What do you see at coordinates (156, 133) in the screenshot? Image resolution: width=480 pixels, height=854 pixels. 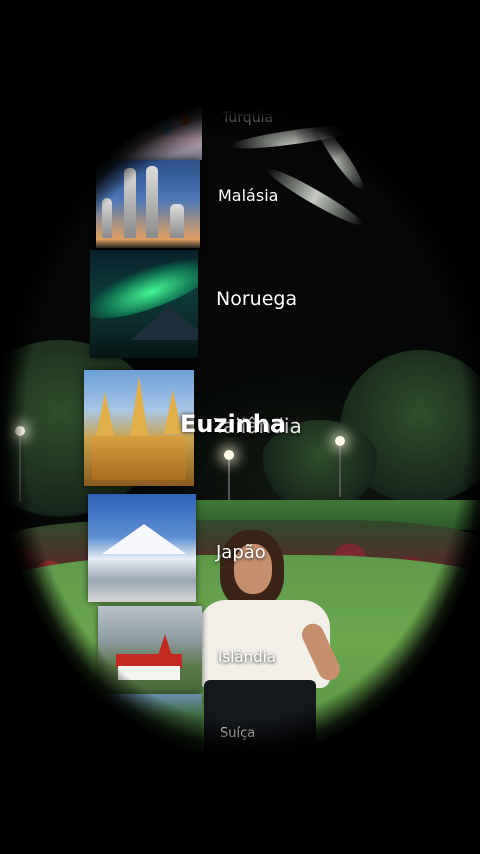 I see `thumbnail-turquia` at bounding box center [156, 133].